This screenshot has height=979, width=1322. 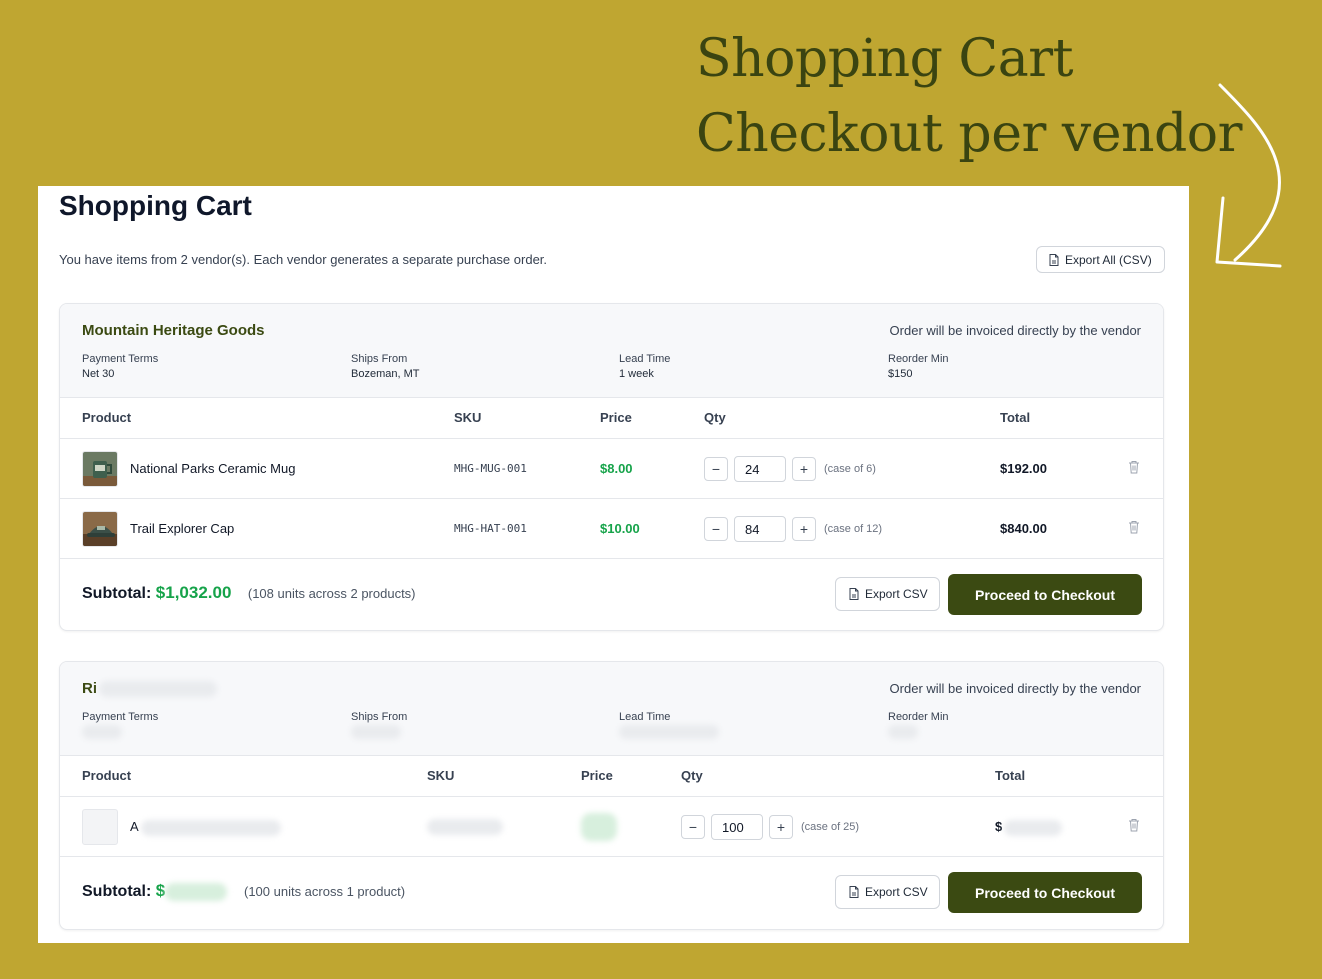 What do you see at coordinates (636, 374) in the screenshot?
I see `meta-value: 1 week` at bounding box center [636, 374].